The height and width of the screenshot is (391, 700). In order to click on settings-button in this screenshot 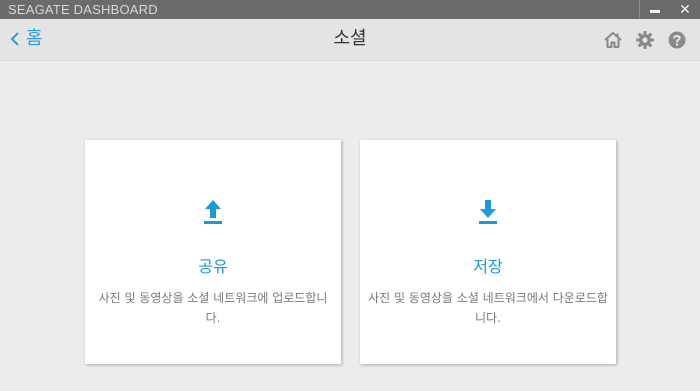, I will do `click(645, 40)`.